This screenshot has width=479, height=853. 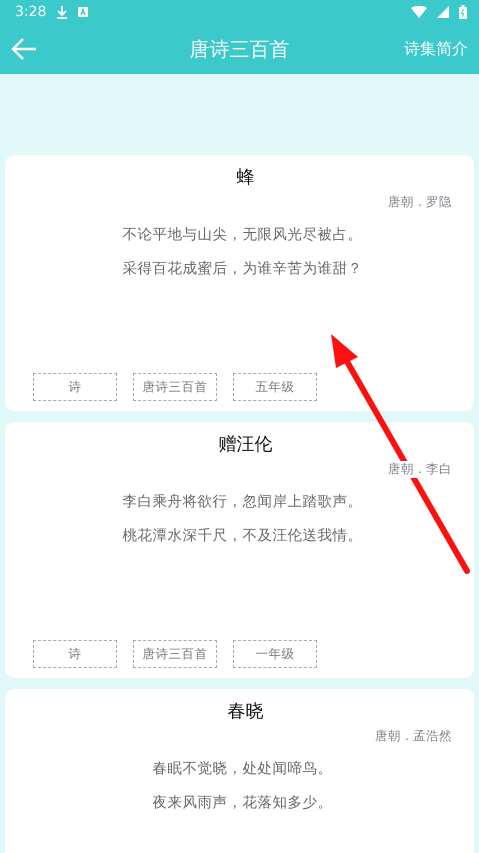 What do you see at coordinates (420, 469) in the screenshot?
I see `poem-author: 唐朝 . 李白` at bounding box center [420, 469].